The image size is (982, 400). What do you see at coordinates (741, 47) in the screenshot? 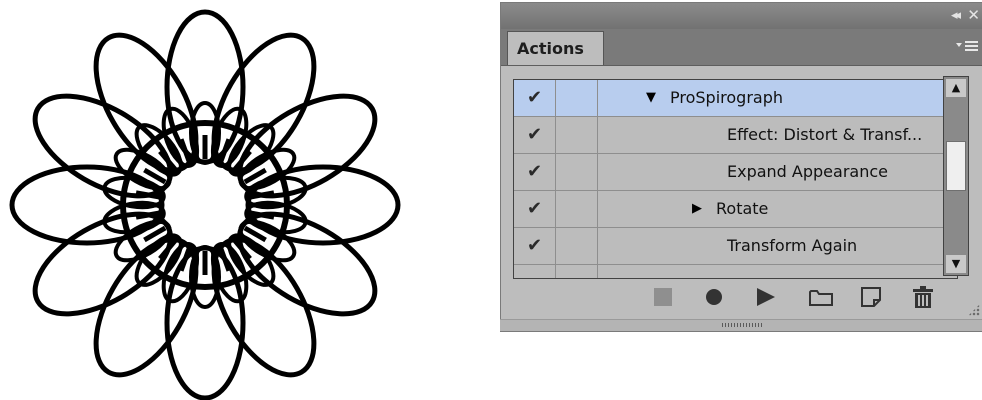
I see `panel-tab-row: Actions` at bounding box center [741, 47].